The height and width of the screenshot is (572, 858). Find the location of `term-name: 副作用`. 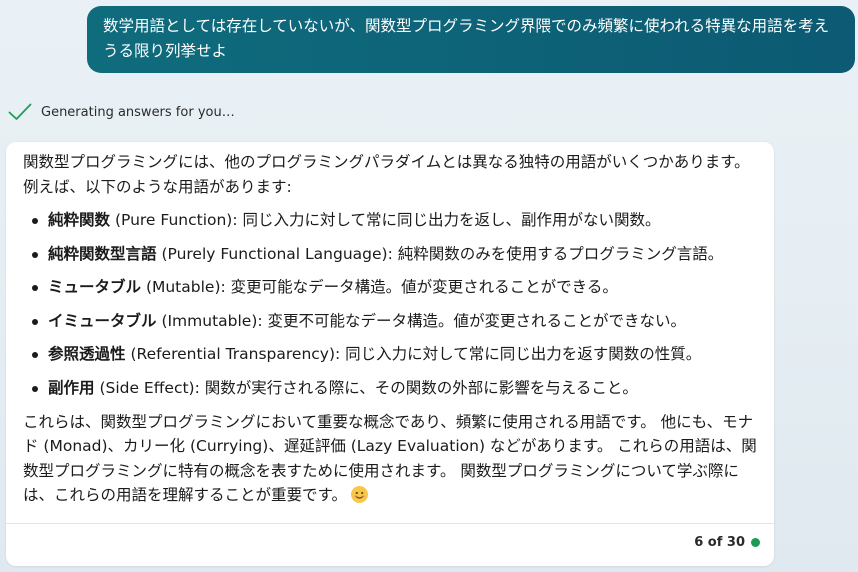

term-name: 副作用 is located at coordinates (71, 387).